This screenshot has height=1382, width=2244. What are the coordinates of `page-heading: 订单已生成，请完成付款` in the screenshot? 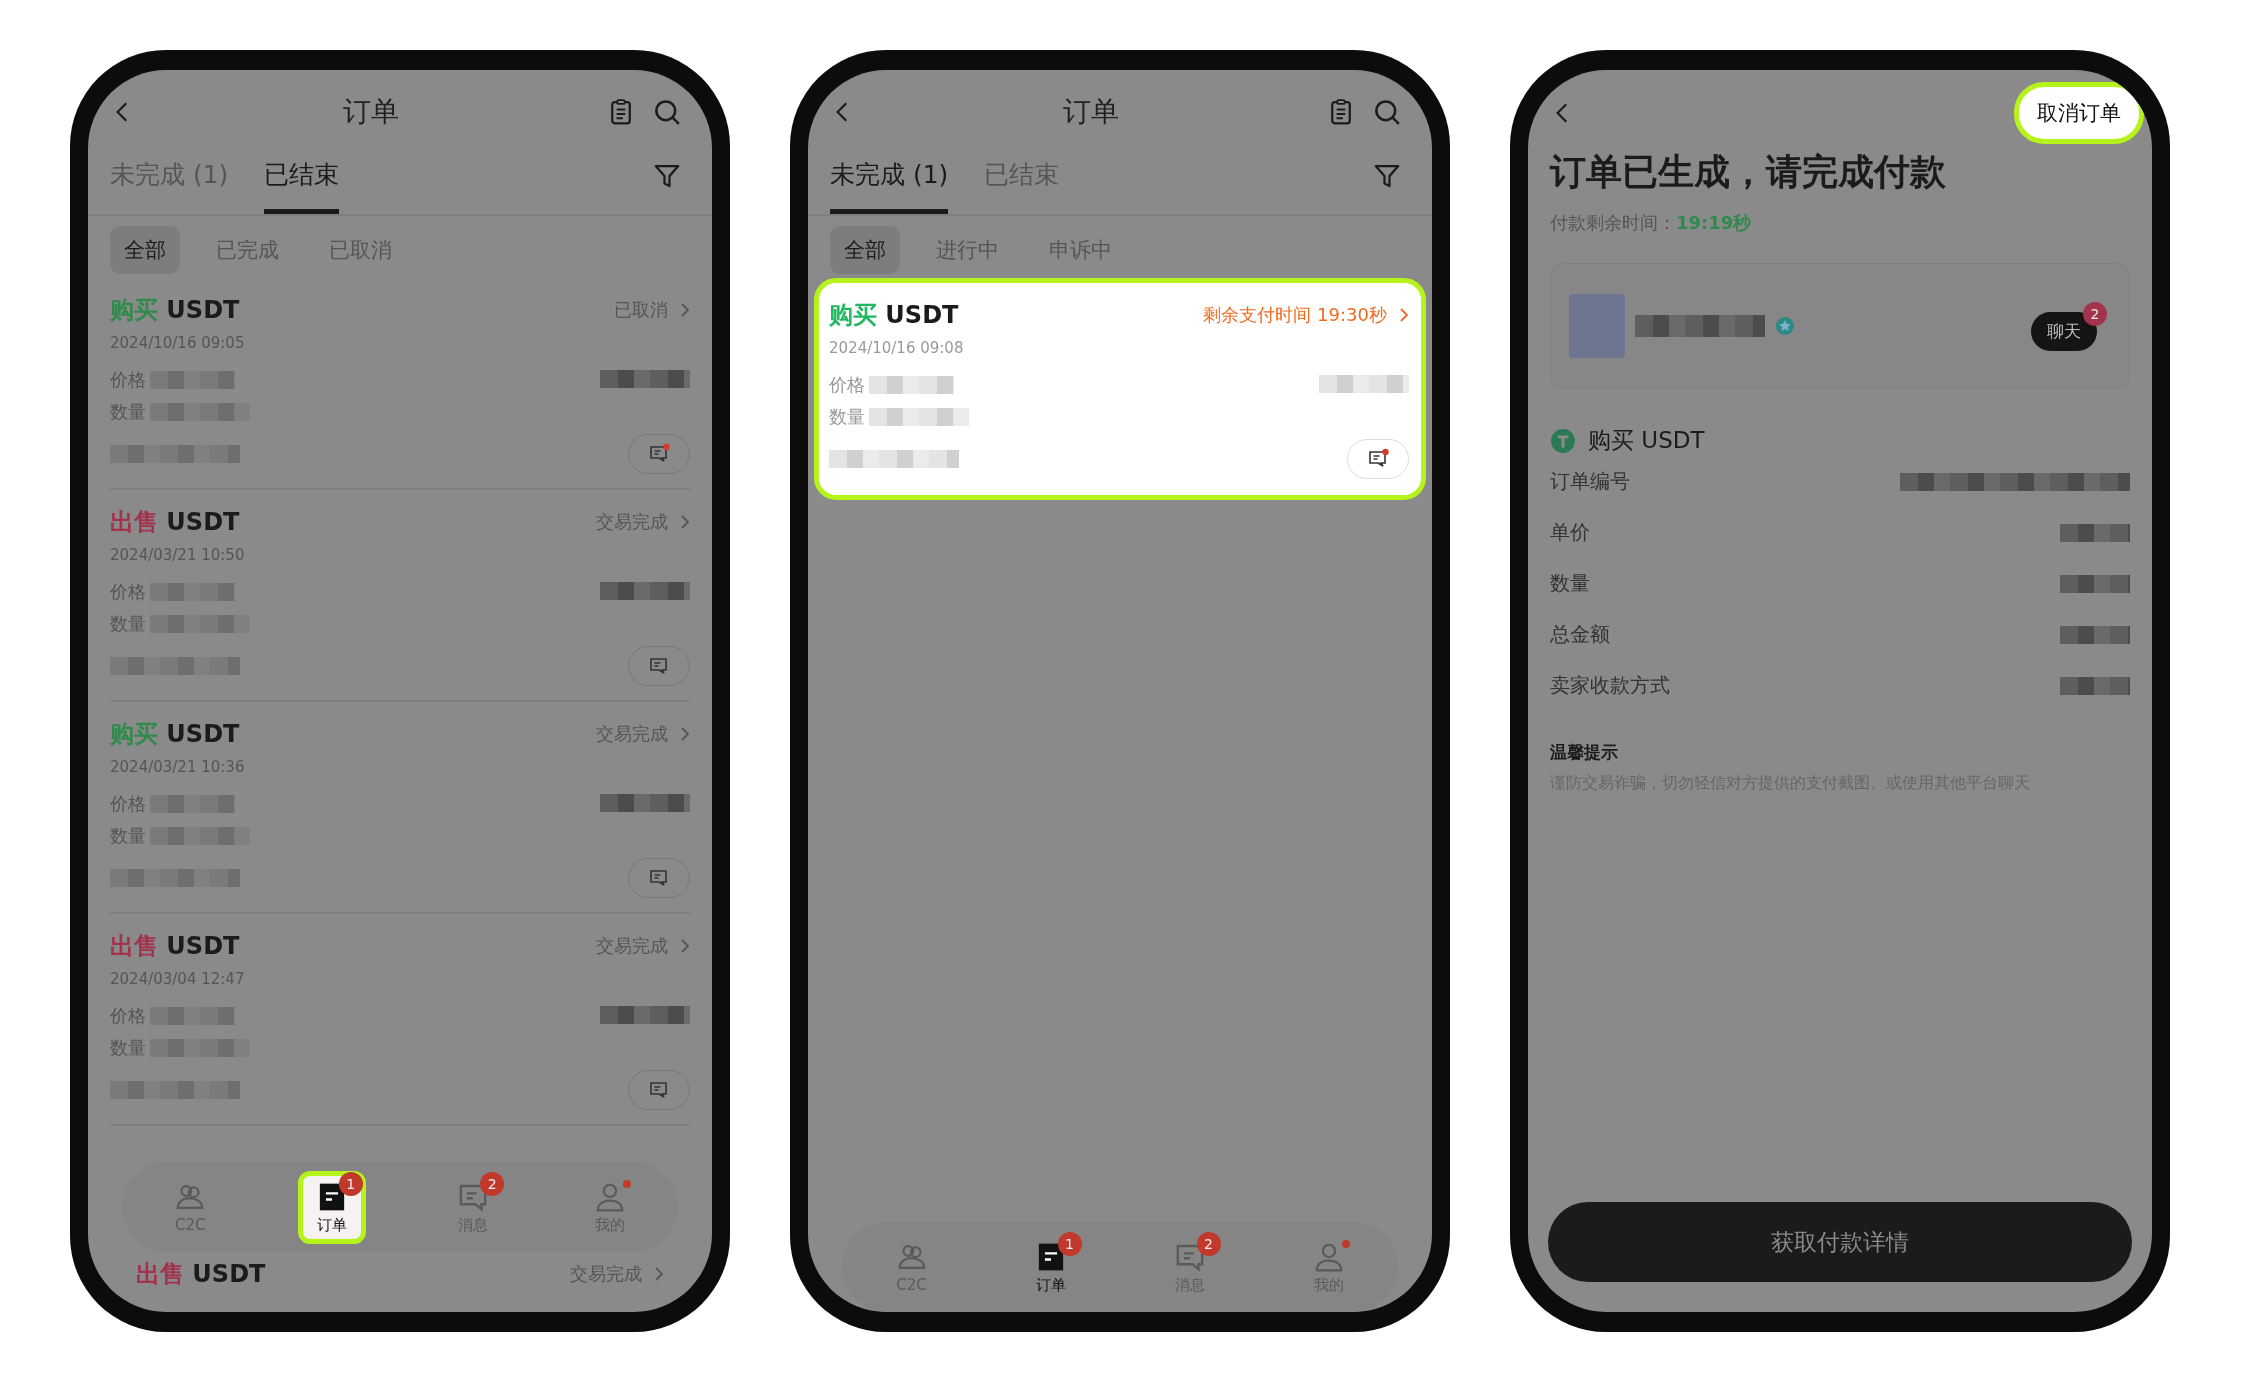 It's located at (1748, 172).